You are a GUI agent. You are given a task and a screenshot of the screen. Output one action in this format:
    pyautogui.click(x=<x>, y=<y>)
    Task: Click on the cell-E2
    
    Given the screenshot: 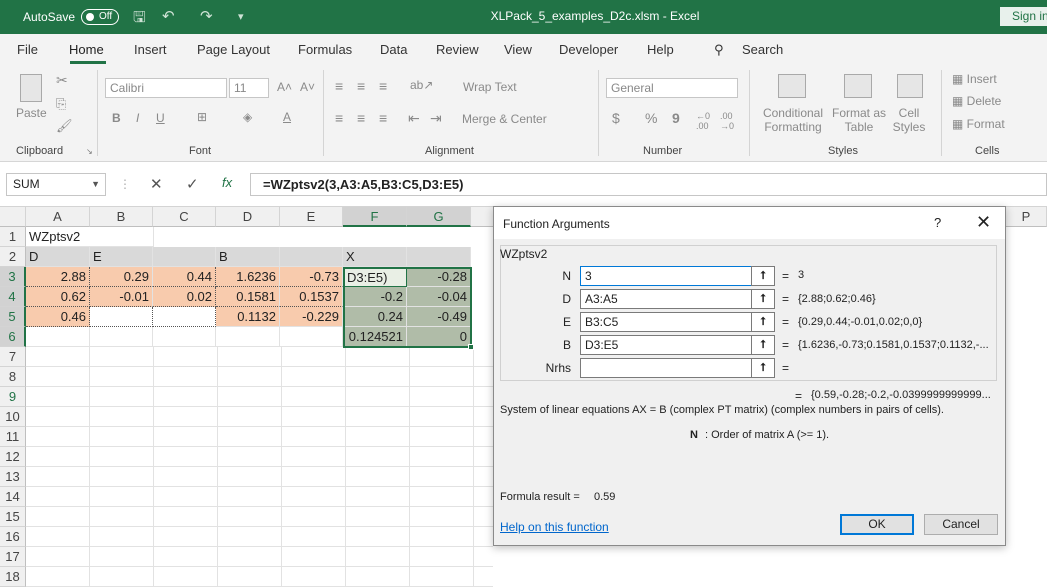 What is the action you would take?
    pyautogui.click(x=311, y=257)
    